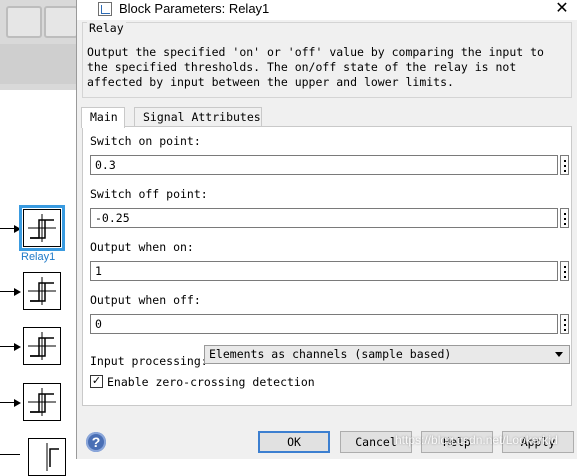 This screenshot has width=577, height=476. What do you see at coordinates (142, 247) in the screenshot?
I see `output-when-on-label: Output when on:` at bounding box center [142, 247].